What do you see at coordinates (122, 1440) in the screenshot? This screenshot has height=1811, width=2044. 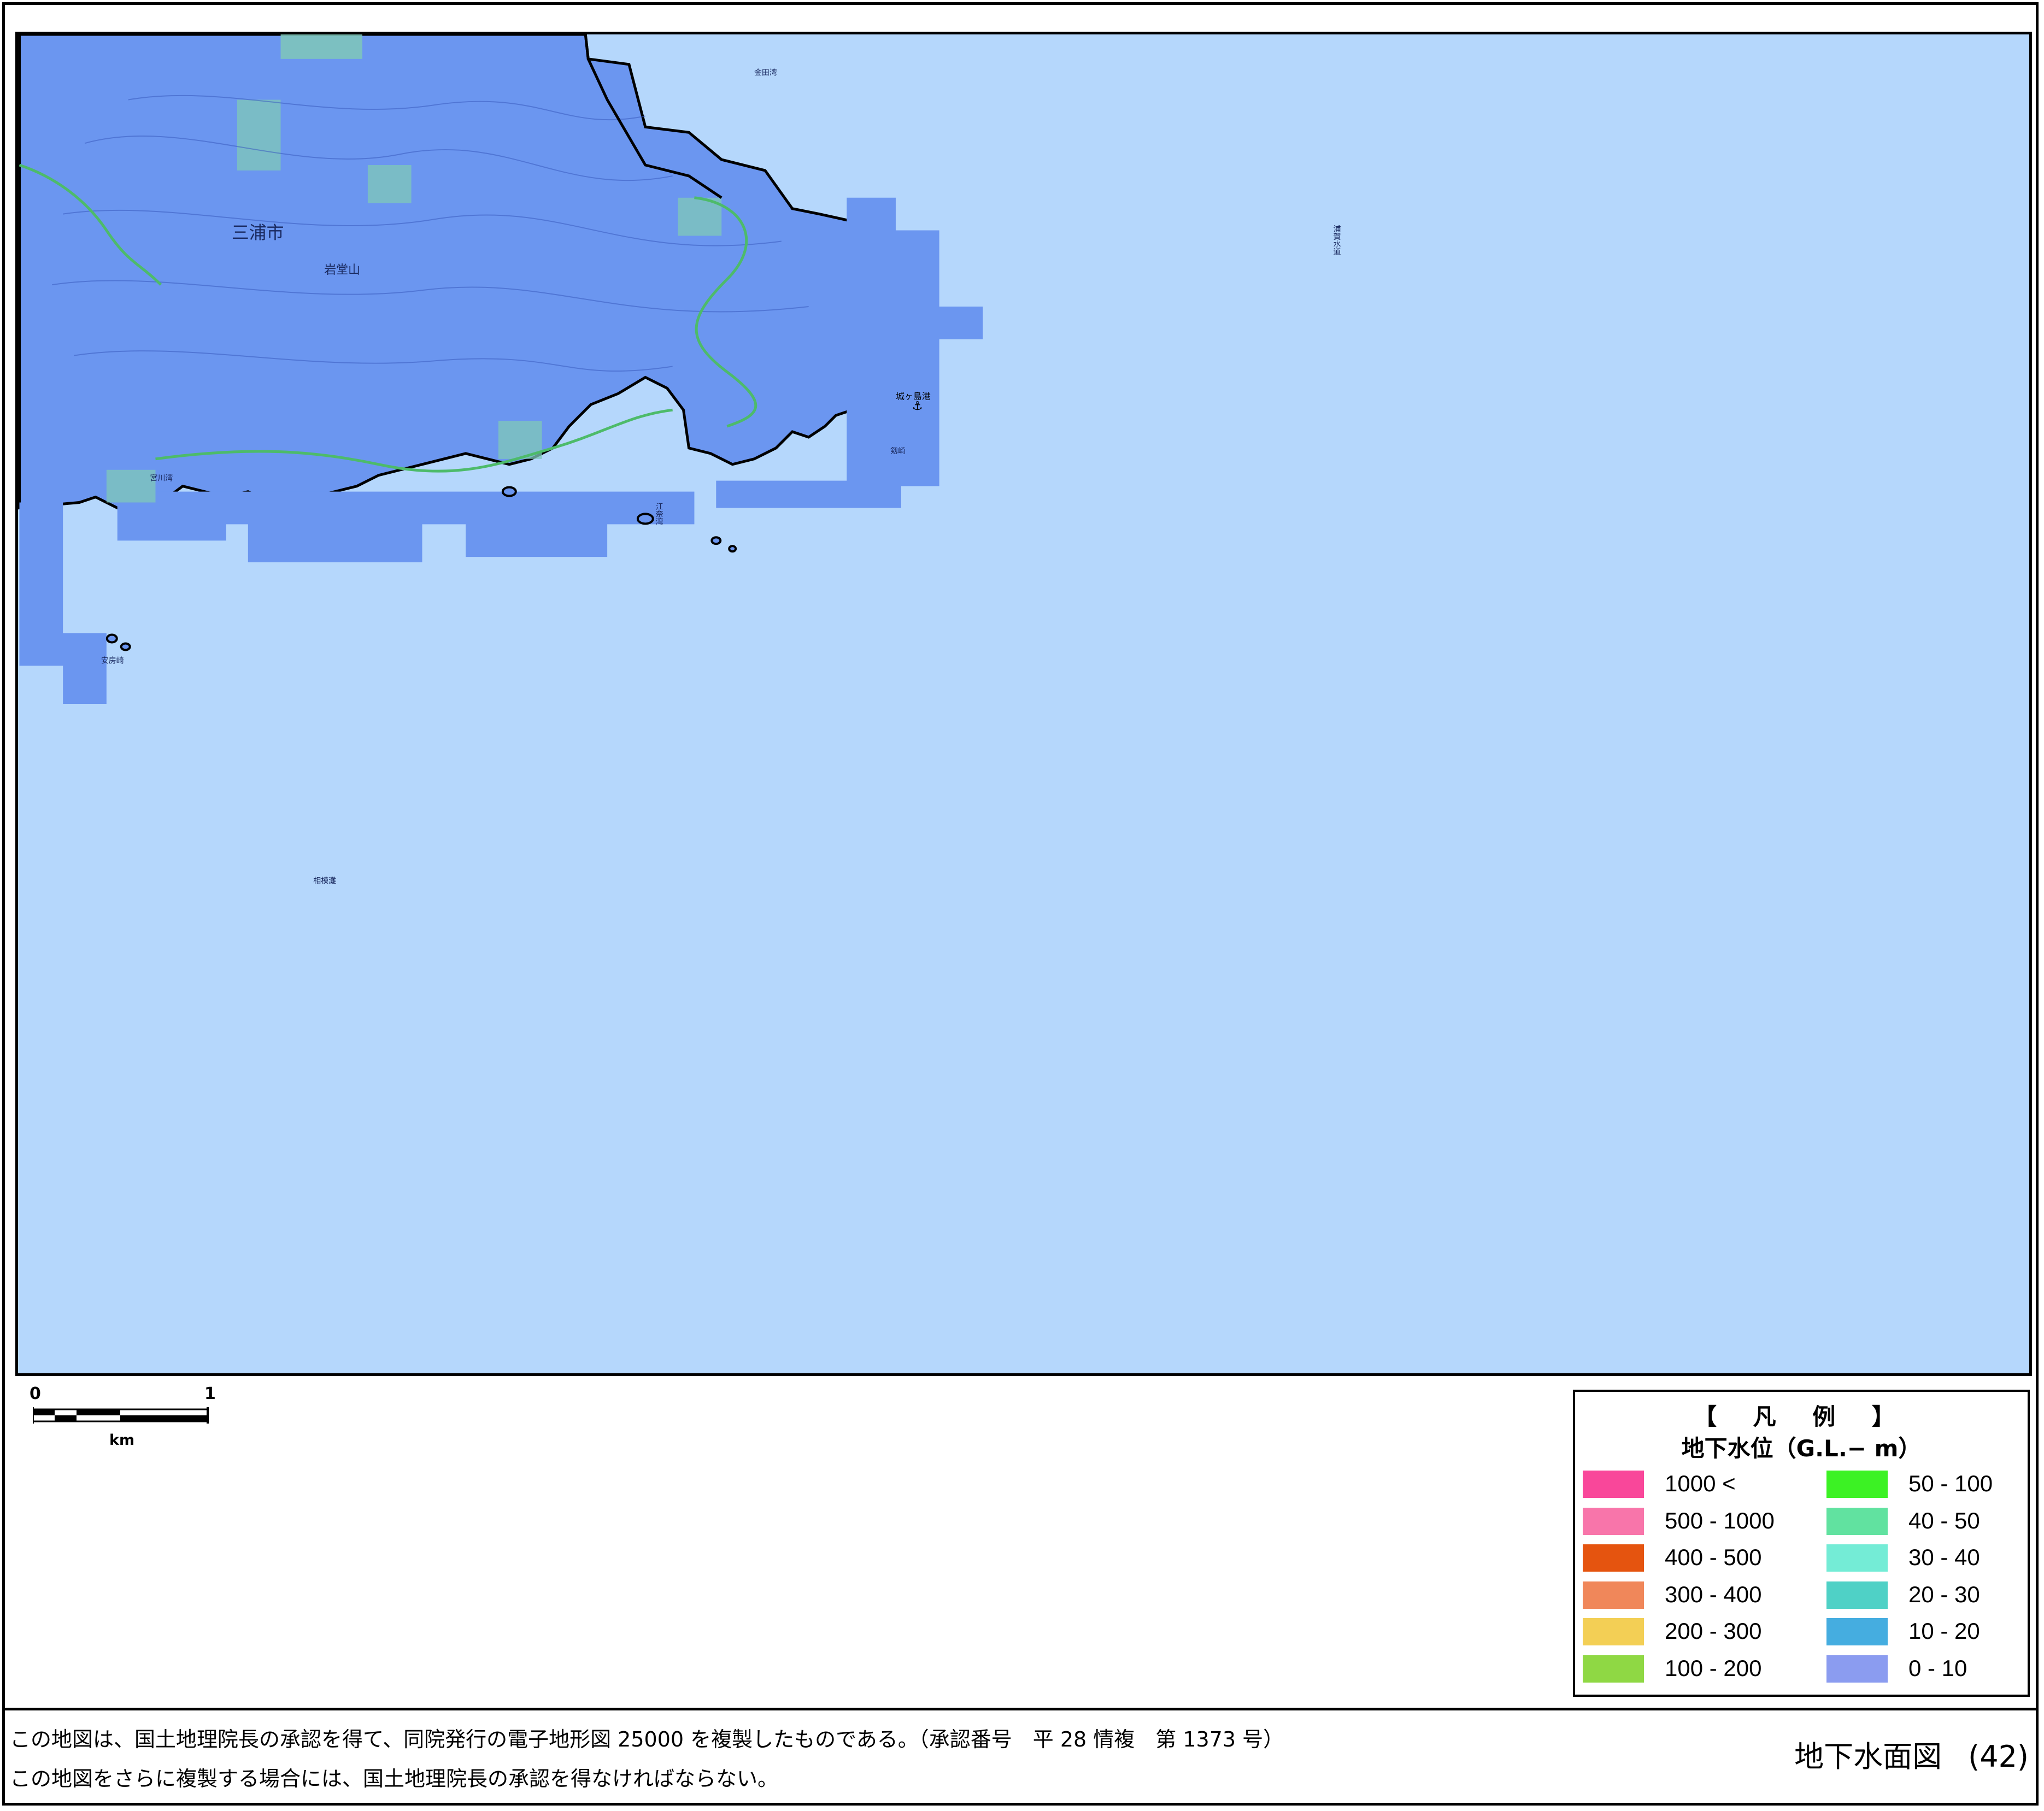 I see `scale-unit: km` at bounding box center [122, 1440].